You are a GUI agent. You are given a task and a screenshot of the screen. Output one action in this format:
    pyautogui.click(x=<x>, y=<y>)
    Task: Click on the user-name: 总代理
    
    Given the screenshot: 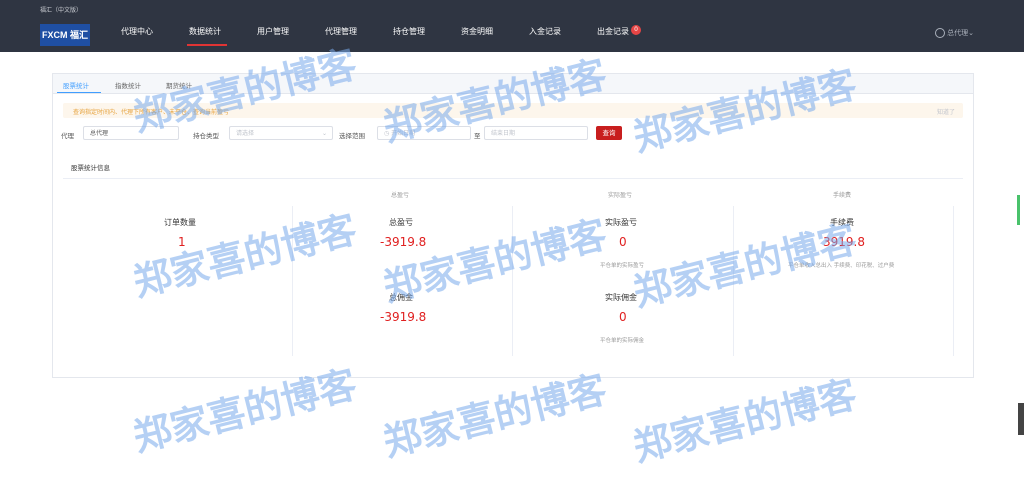 What is the action you would take?
    pyautogui.click(x=958, y=33)
    